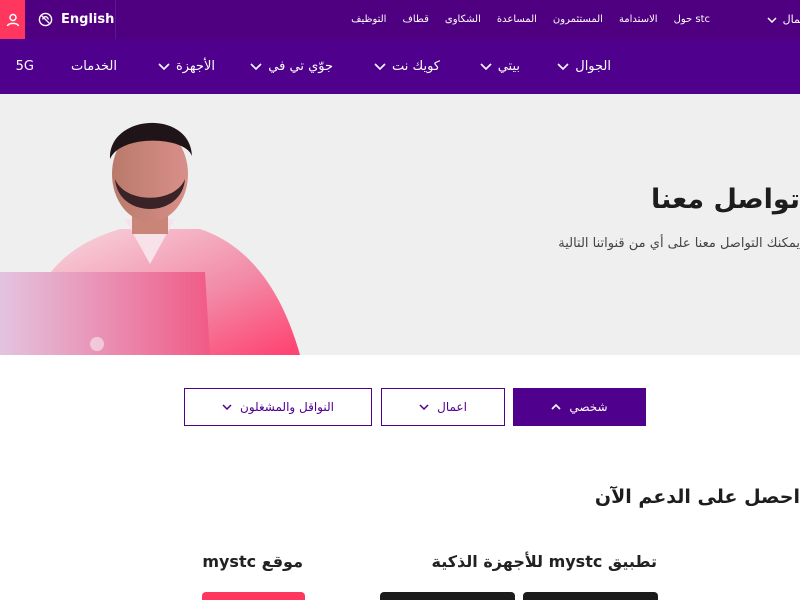 This screenshot has height=600, width=800. I want to click on support-heading: احصل على الدعم الآن, so click(697, 497).